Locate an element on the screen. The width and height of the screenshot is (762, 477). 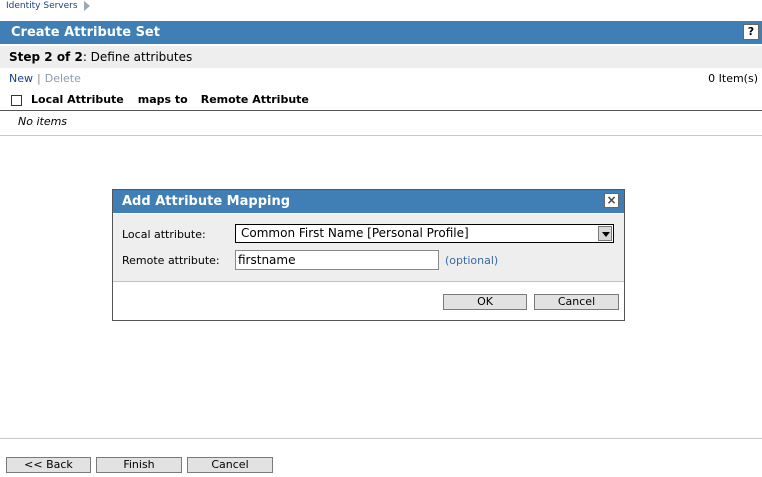
back-button: << Back is located at coordinates (48, 465).